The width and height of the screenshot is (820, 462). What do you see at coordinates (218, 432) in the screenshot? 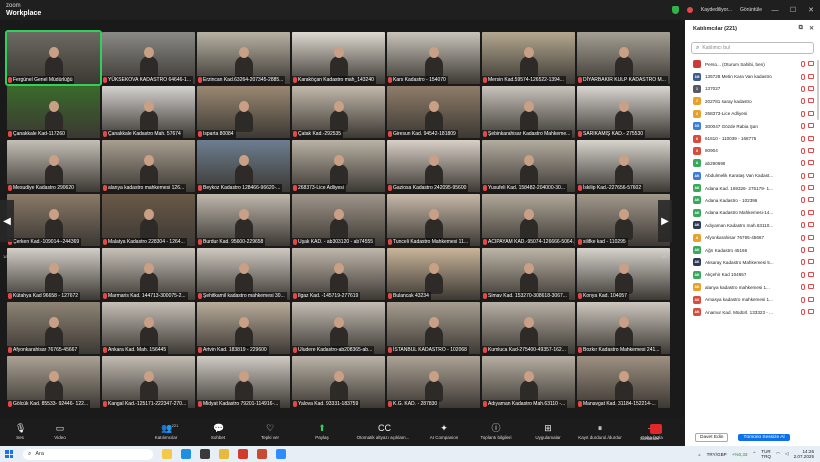
I see `toolbar-button: 💬 Sohbet` at bounding box center [218, 432].